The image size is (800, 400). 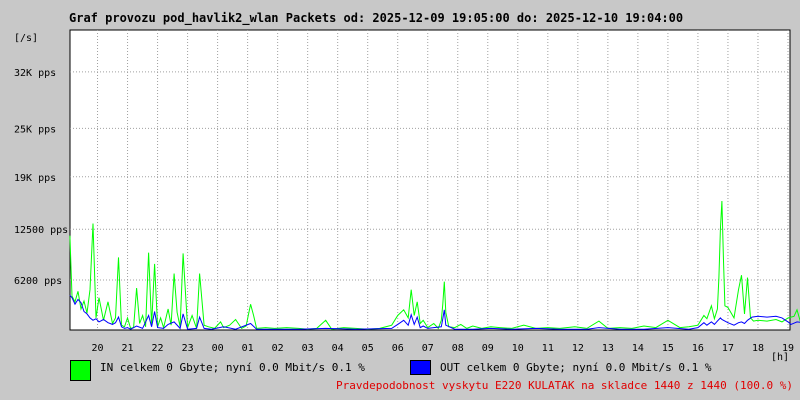 I want to click on y-axis: 6200 pps 12500 pps 19K pps 25K pps 32K pps, so click(x=41, y=177).